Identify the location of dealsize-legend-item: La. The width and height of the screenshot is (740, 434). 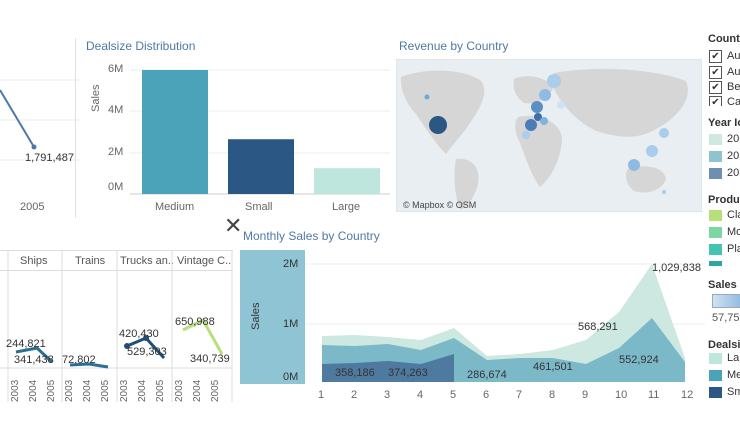
(724, 359).